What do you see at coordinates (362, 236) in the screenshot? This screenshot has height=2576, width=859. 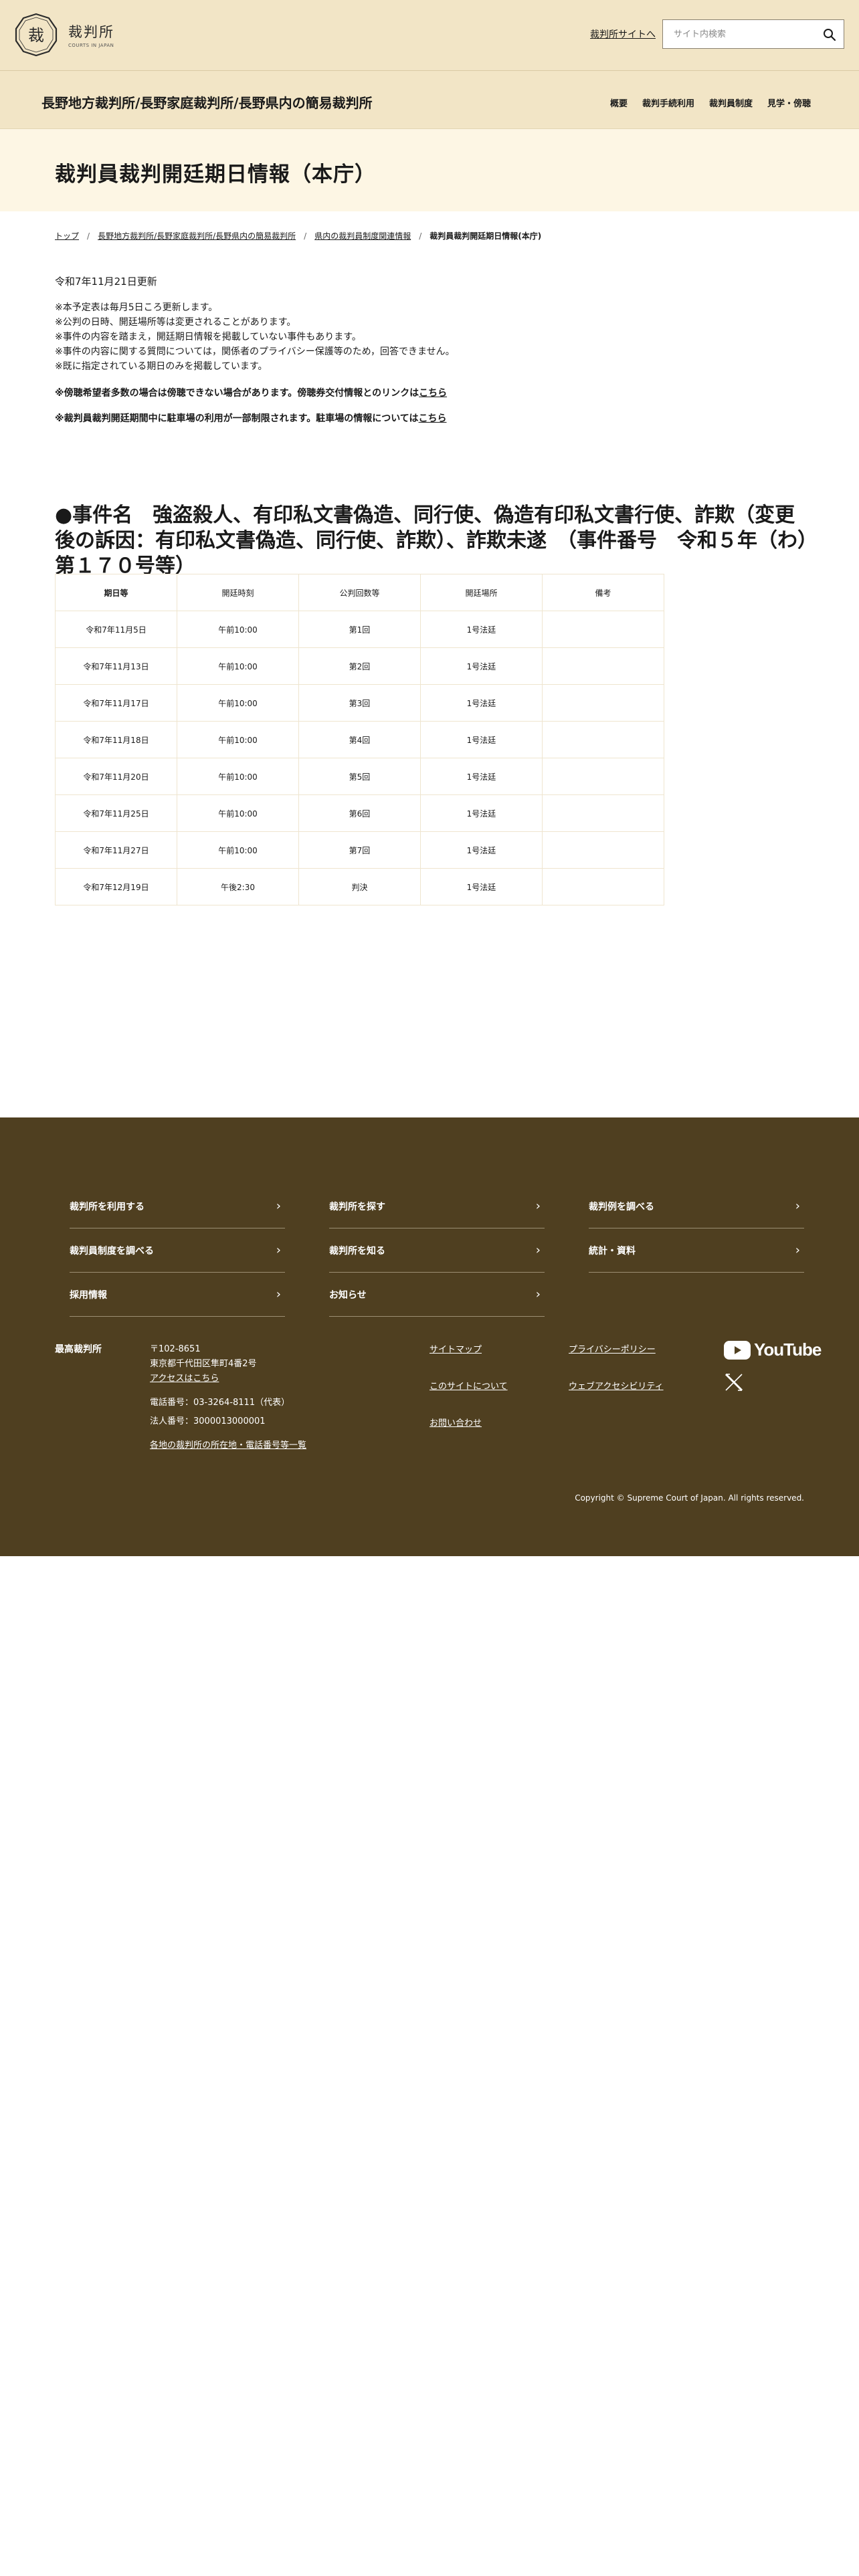 I see `breadcrumb-lay-judge-info: 県内の裁判員制度関連情報` at bounding box center [362, 236].